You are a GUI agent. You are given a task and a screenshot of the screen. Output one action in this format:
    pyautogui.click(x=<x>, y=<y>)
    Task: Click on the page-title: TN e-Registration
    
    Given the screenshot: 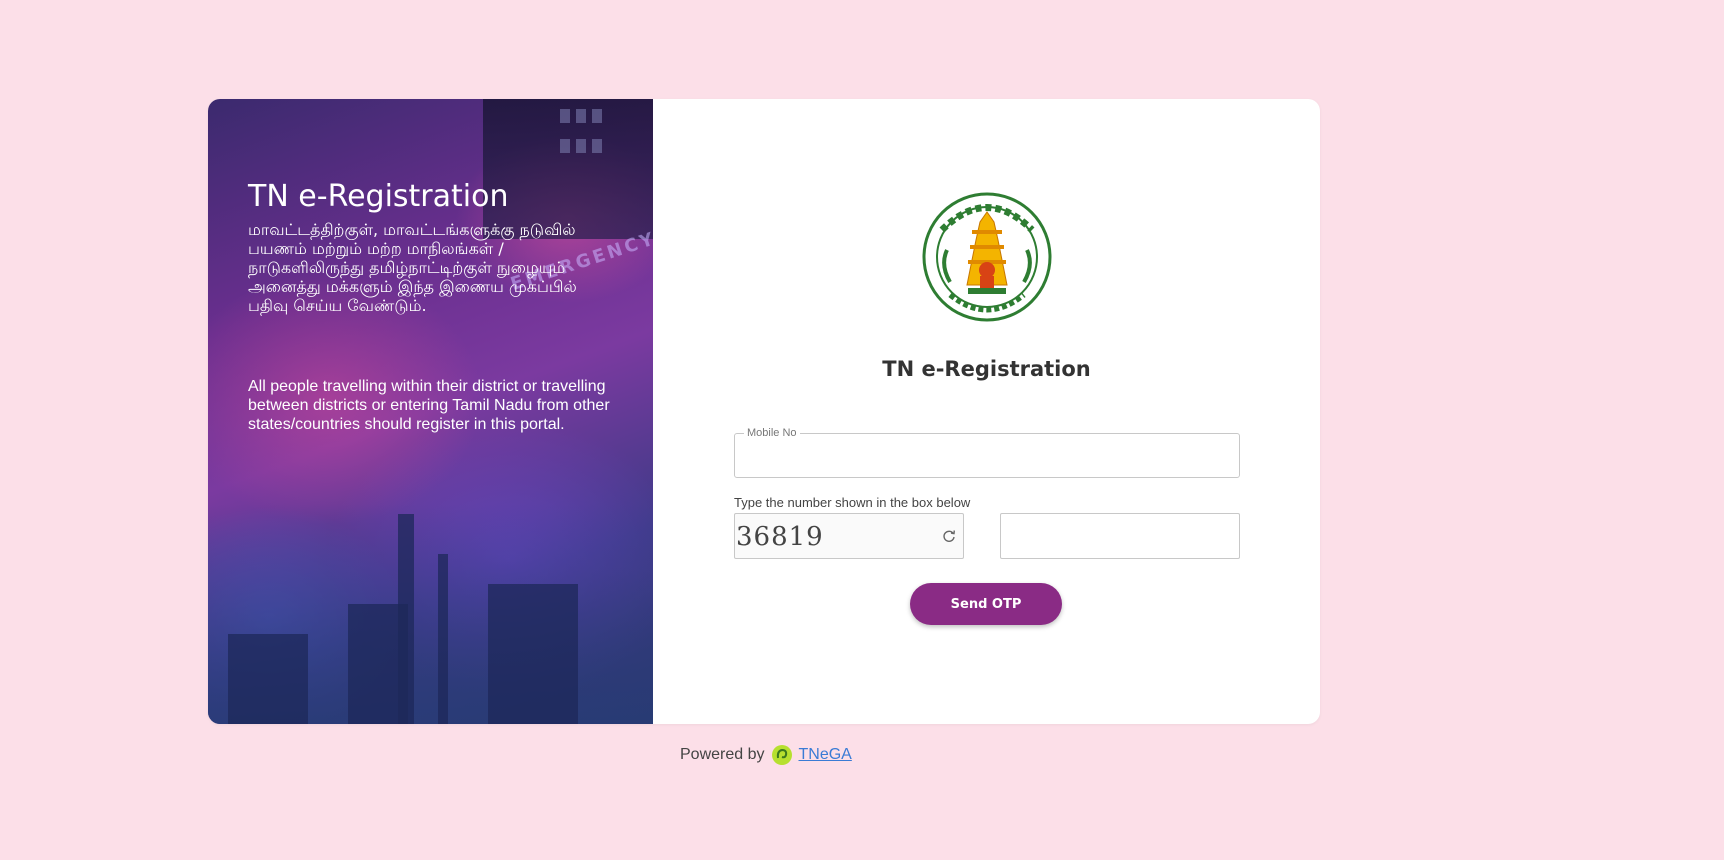 What is the action you would take?
    pyautogui.click(x=986, y=369)
    